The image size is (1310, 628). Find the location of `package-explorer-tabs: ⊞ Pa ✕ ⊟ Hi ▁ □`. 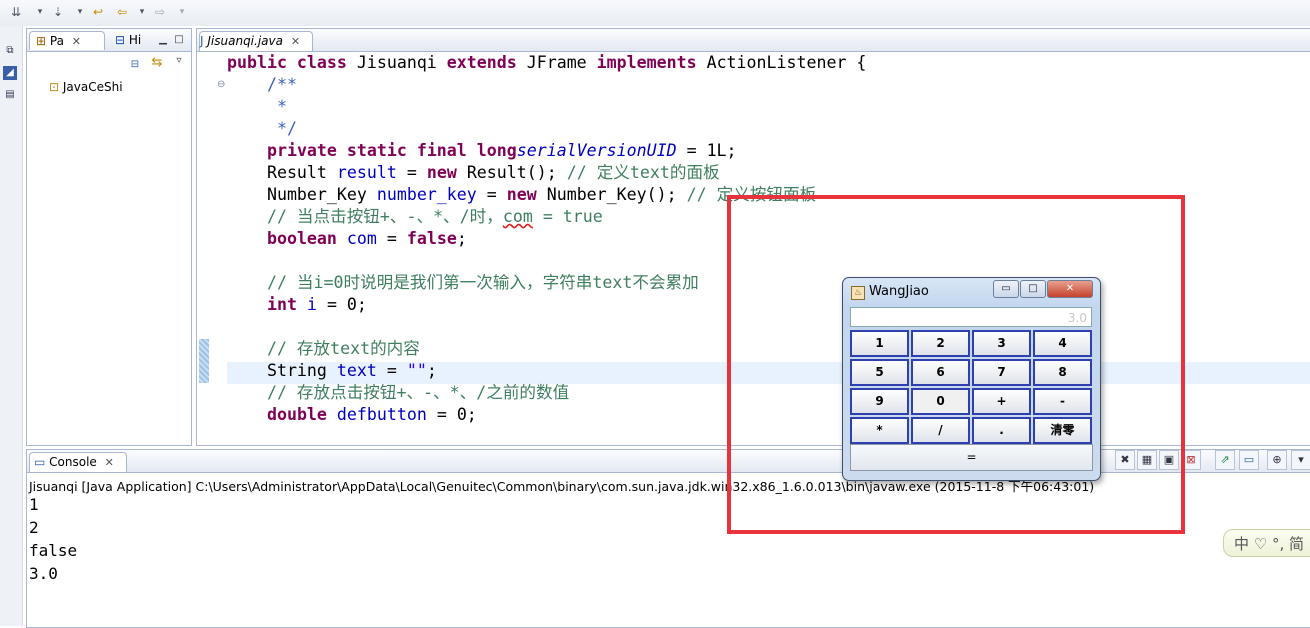

package-explorer-tabs: ⊞ Pa ✕ ⊟ Hi ▁ □ is located at coordinates (109, 40).